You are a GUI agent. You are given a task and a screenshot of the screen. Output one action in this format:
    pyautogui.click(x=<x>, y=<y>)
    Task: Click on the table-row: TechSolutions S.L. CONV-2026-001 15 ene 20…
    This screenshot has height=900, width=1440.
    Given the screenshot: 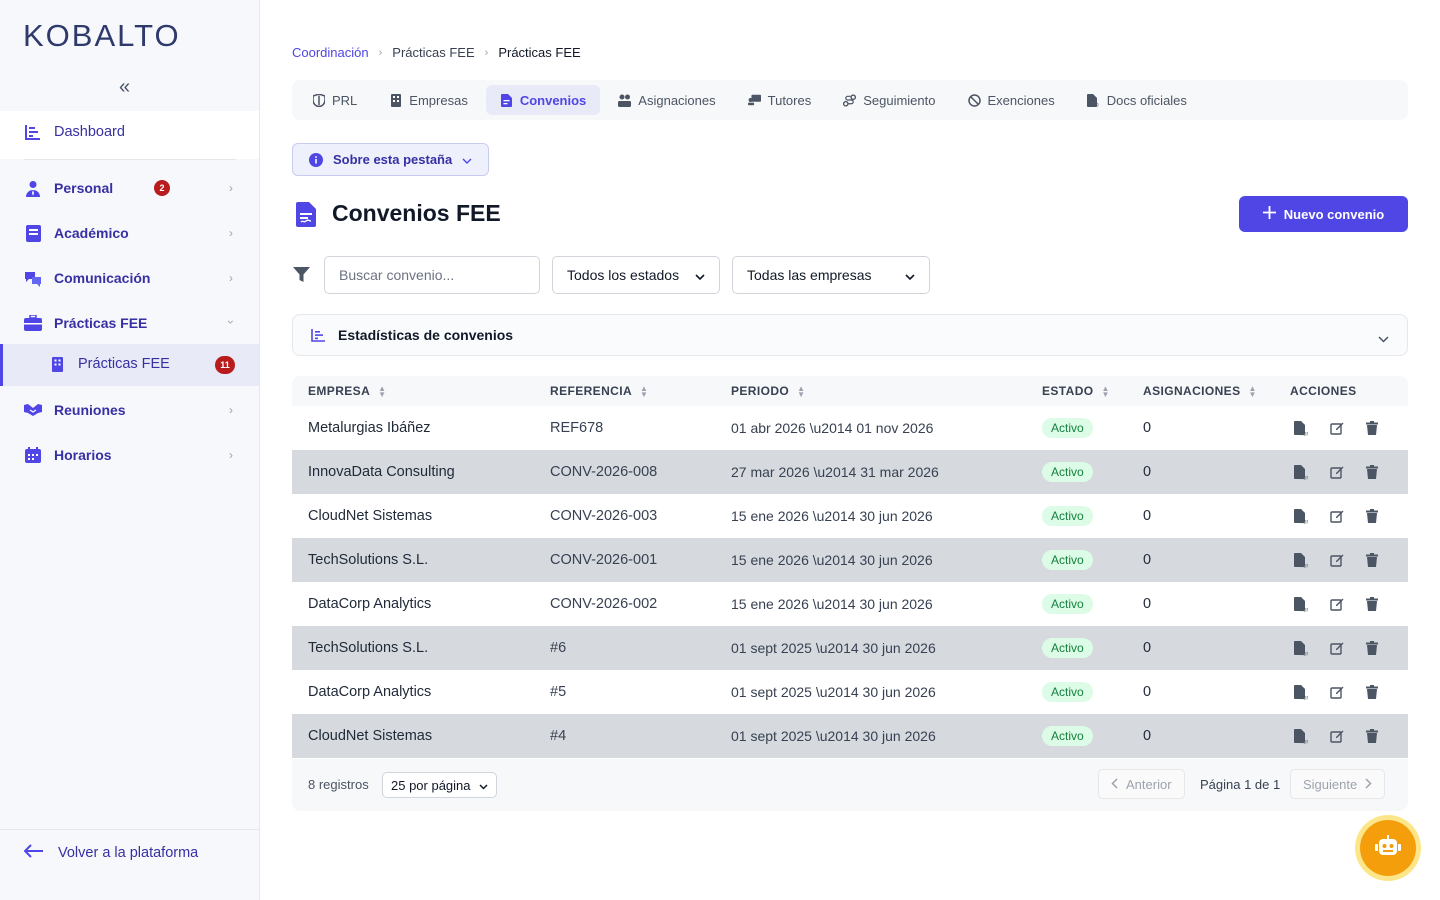 What is the action you would take?
    pyautogui.click(x=850, y=560)
    